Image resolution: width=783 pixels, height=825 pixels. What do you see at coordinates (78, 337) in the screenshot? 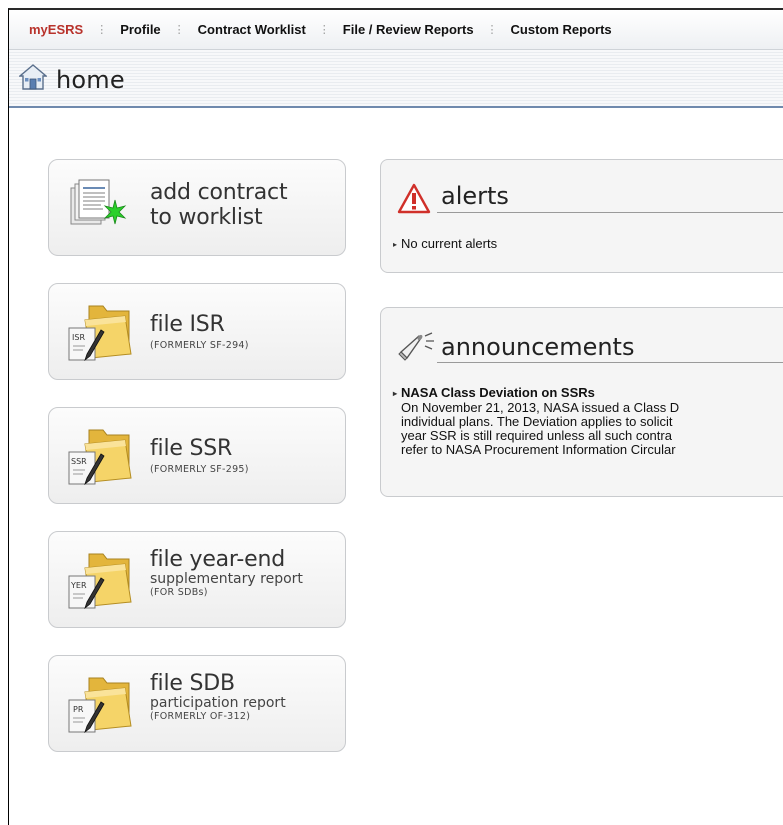
I see `tile-badge: ISR` at bounding box center [78, 337].